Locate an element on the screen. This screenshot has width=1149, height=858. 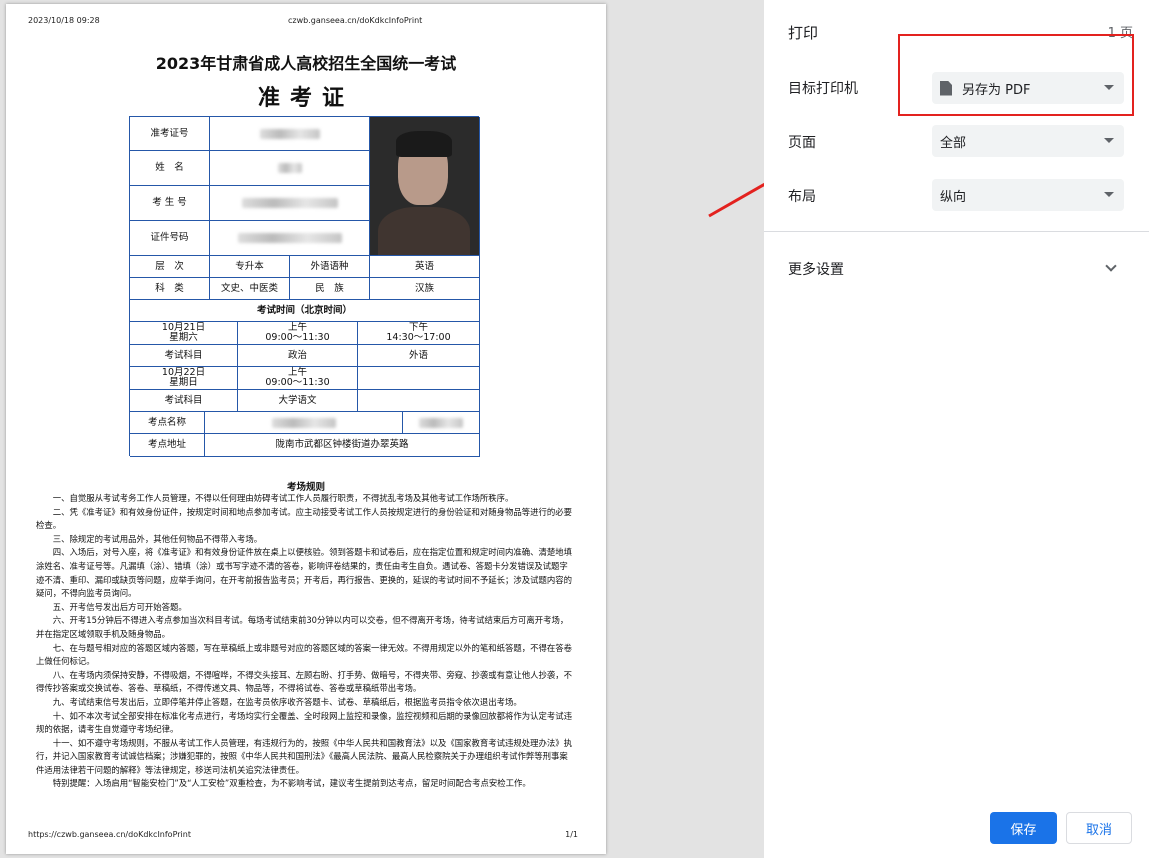
rule-item: 三、除规定的考试用品外，其他任何物品不得带入考场。 is located at coordinates (157, 538).